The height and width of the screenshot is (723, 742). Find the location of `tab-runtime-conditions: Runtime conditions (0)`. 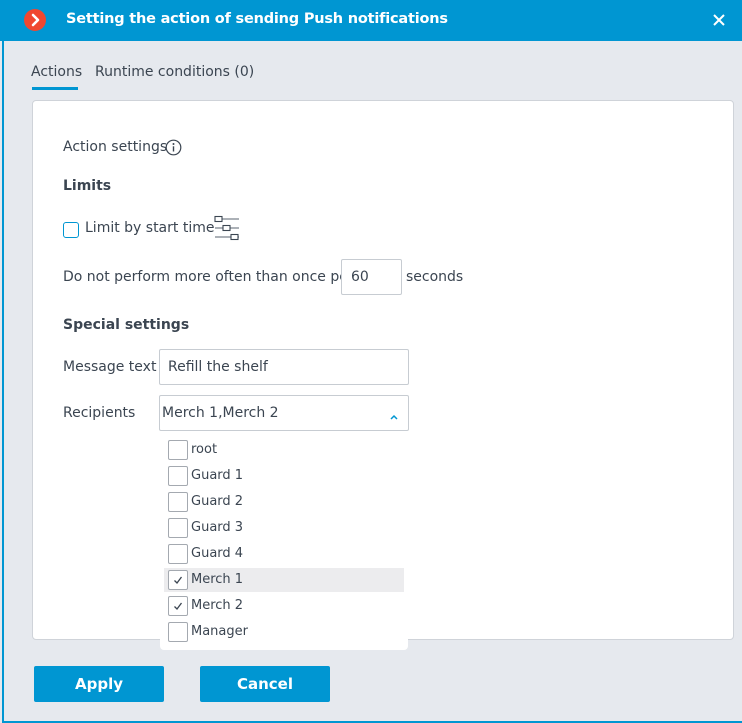

tab-runtime-conditions: Runtime conditions (0) is located at coordinates (174, 72).